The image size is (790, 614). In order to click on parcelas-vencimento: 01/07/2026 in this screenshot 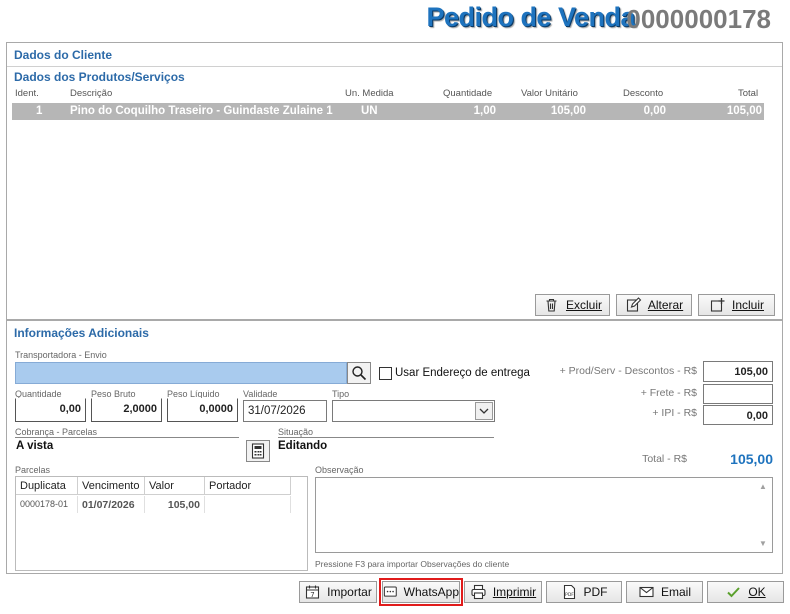, I will do `click(111, 504)`.